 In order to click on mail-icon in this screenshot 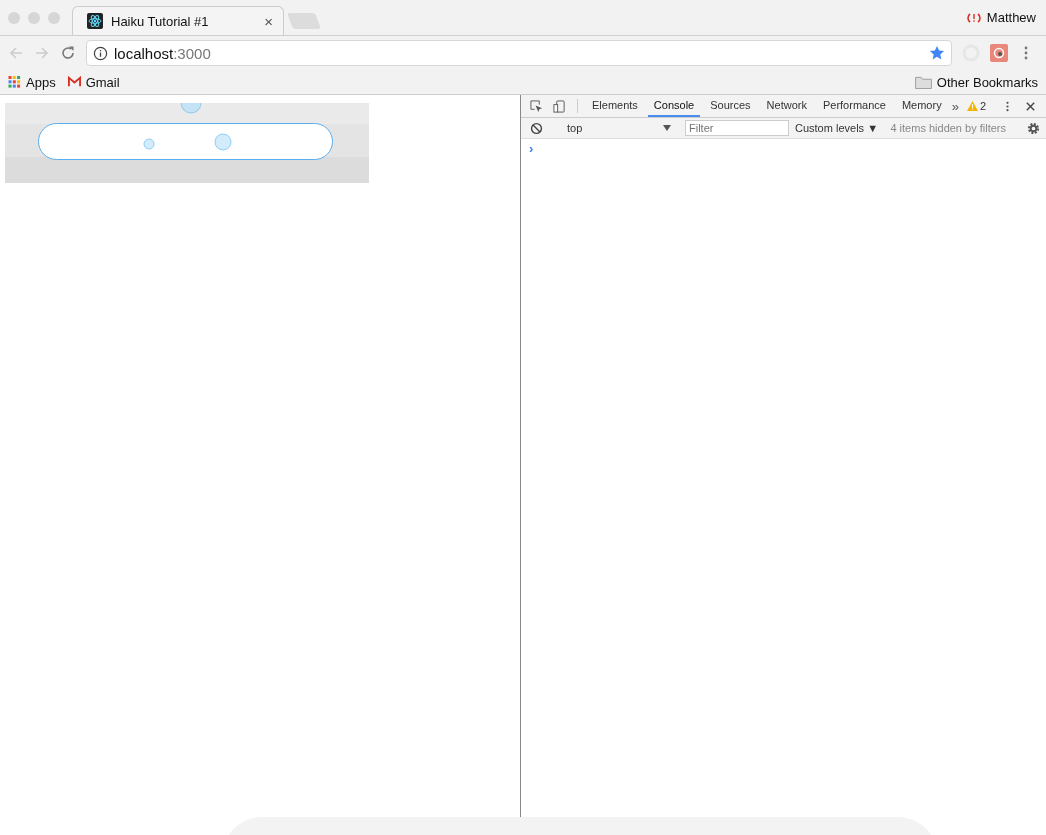, I will do `click(74, 82)`.